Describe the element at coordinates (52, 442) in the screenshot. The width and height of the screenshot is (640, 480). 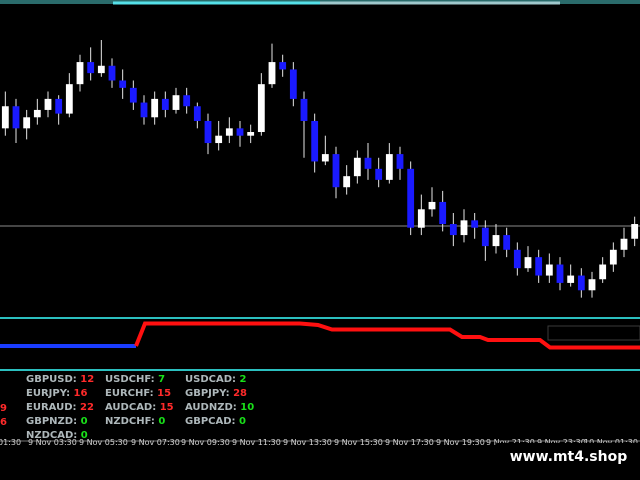
I see `time-label: 9 Nov 03:30` at that location.